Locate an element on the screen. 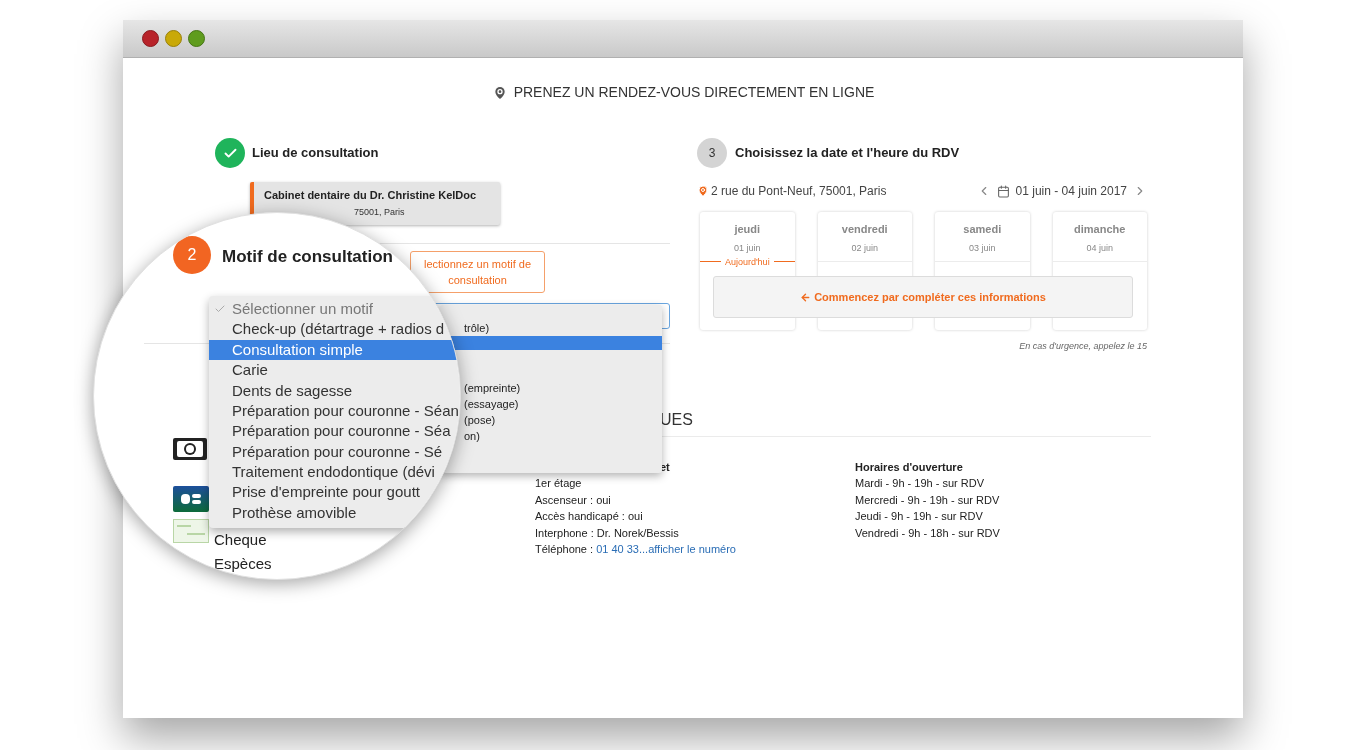  dropdown-option: Sélectionner un motif is located at coordinates (334, 309).